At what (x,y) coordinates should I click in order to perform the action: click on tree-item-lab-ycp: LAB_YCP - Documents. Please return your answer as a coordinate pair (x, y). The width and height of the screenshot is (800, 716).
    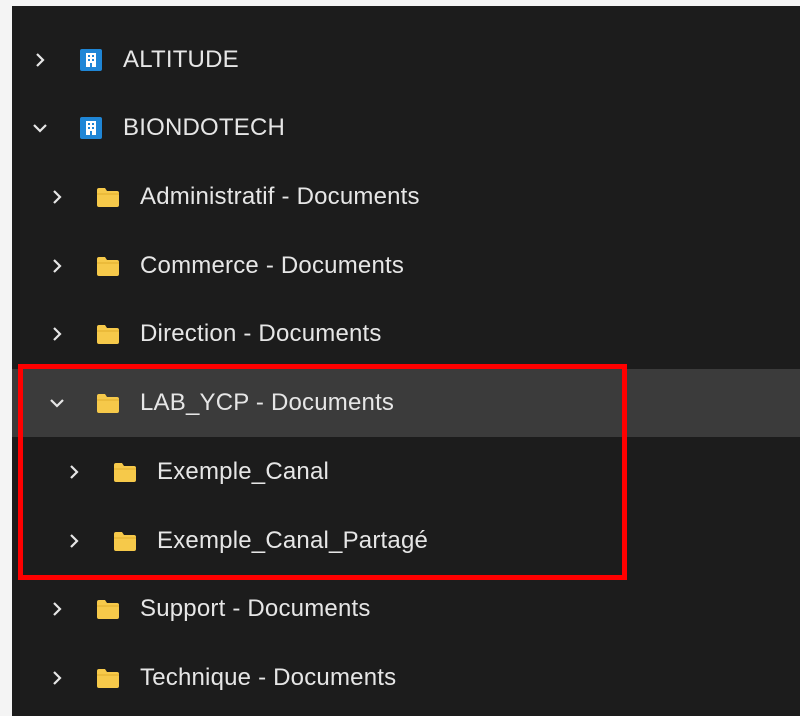
    Looking at the image, I should click on (406, 403).